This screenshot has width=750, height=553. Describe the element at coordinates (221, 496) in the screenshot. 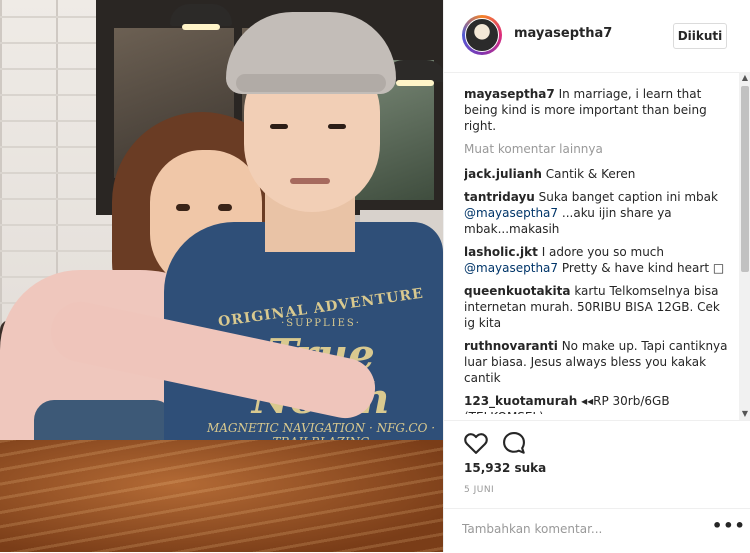

I see `wooden-table` at that location.